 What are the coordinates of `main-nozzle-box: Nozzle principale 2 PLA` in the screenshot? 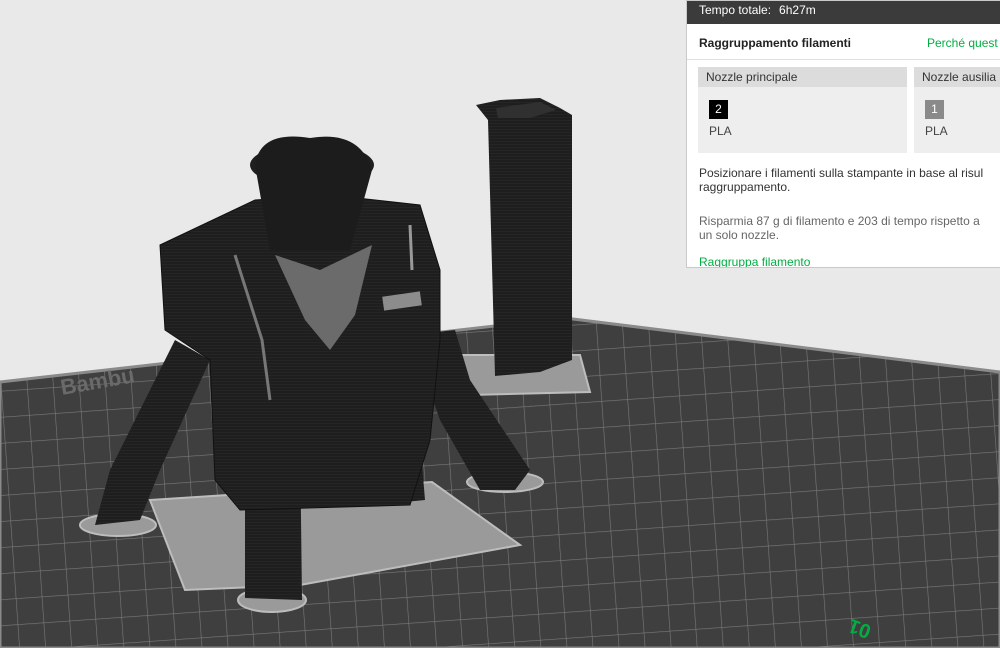 It's located at (802, 110).